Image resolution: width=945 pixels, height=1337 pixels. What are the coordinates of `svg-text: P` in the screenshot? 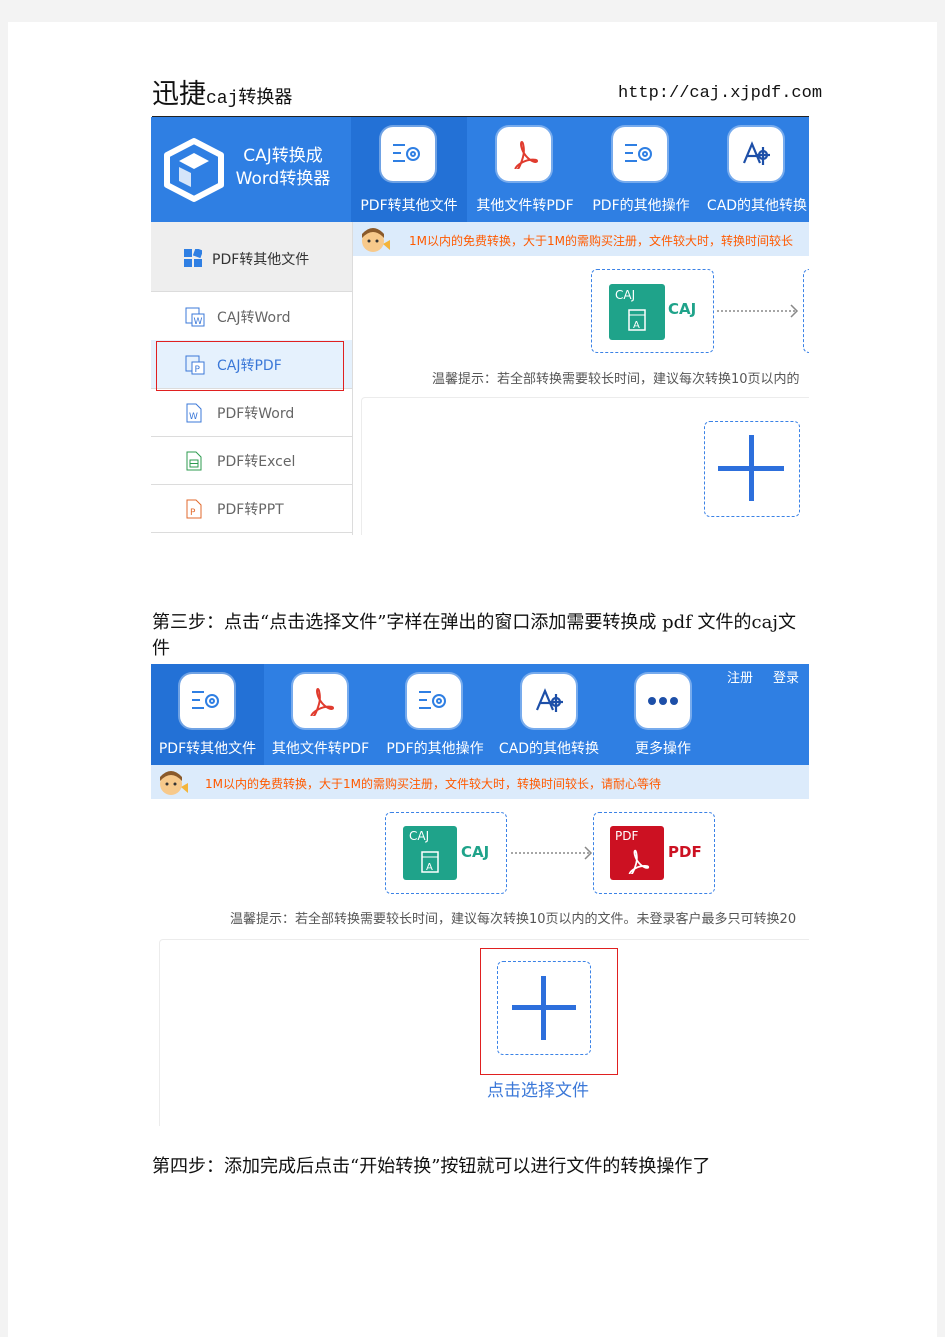 It's located at (193, 513).